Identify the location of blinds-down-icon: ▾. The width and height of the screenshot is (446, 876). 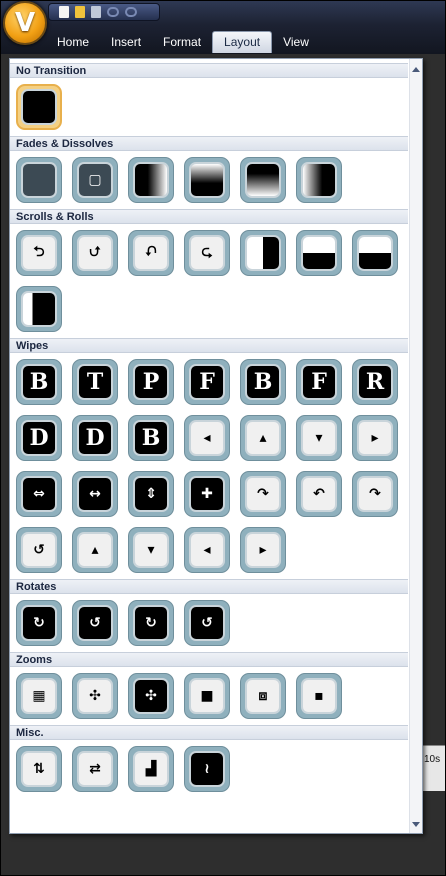
(151, 550).